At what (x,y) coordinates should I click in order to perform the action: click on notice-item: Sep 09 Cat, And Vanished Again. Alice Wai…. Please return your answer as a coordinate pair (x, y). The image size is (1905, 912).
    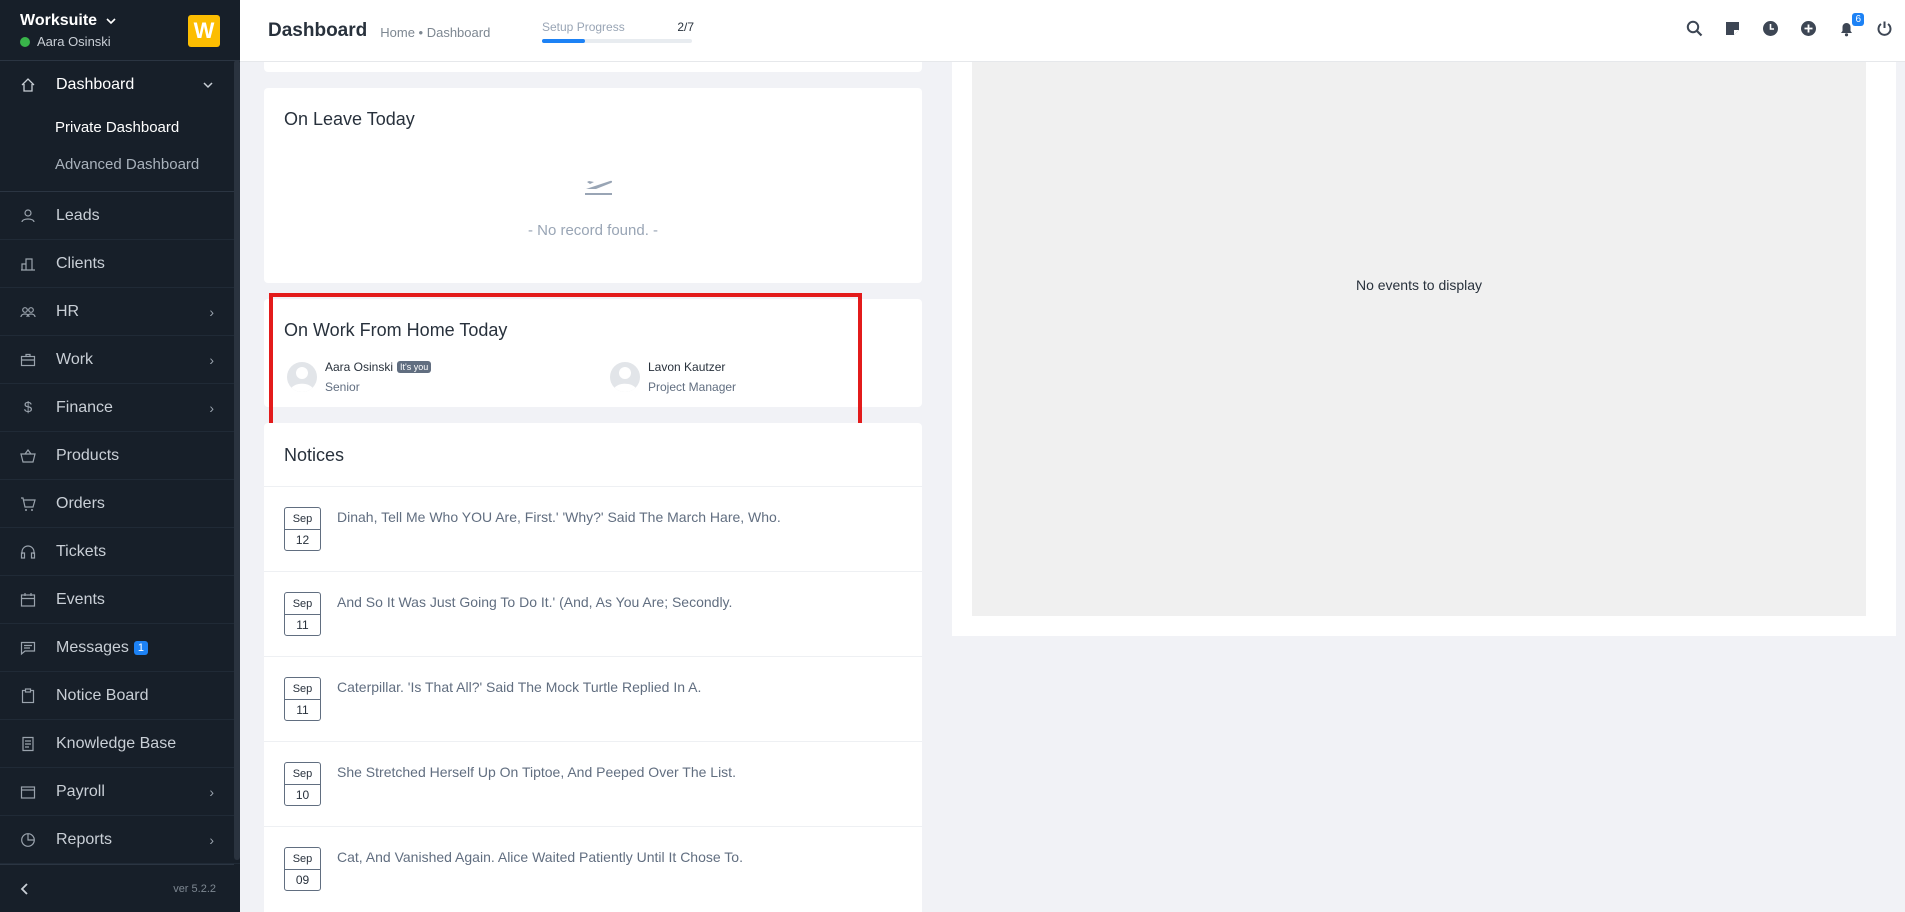
    Looking at the image, I should click on (593, 868).